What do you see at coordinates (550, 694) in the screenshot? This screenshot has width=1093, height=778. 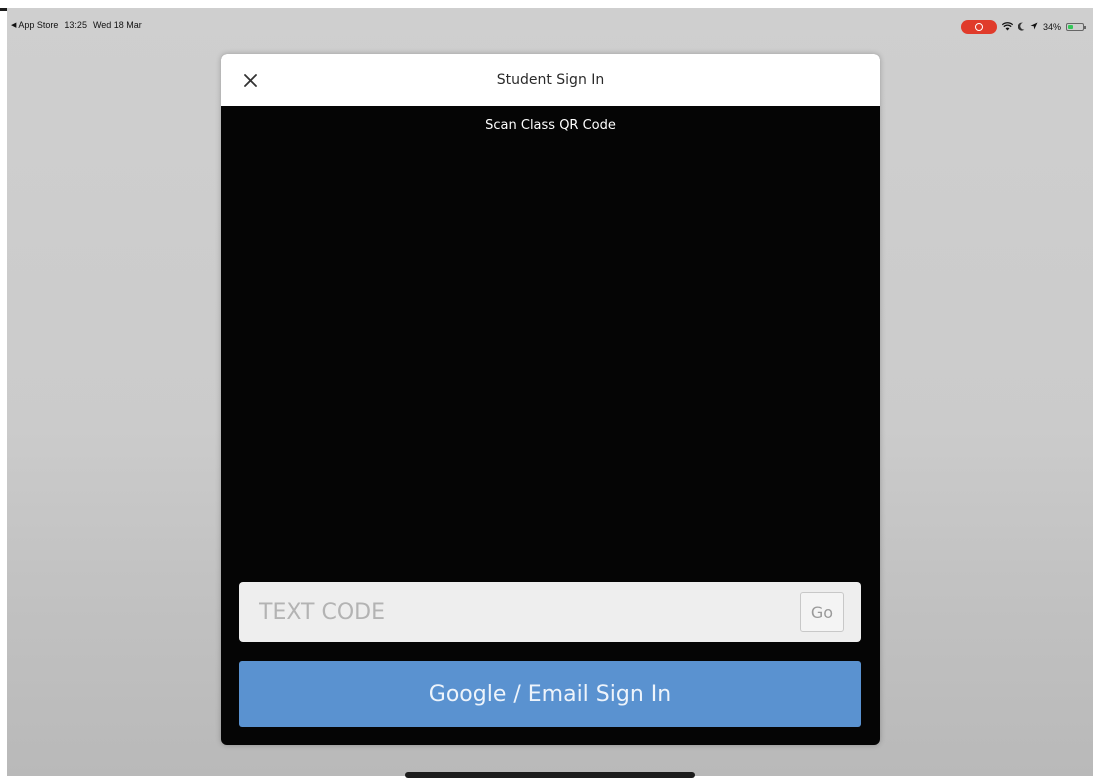 I see `google-email-sign-in-button: Google / Email Sign In` at bounding box center [550, 694].